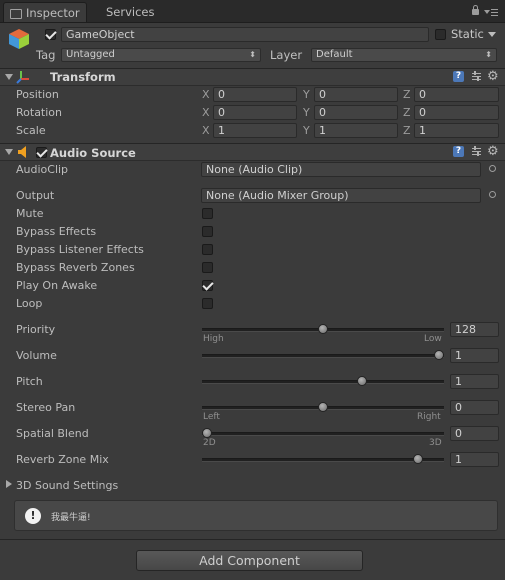 This screenshot has width=505, height=580. What do you see at coordinates (323, 407) in the screenshot?
I see `stereo-pan-slider-thumb` at bounding box center [323, 407].